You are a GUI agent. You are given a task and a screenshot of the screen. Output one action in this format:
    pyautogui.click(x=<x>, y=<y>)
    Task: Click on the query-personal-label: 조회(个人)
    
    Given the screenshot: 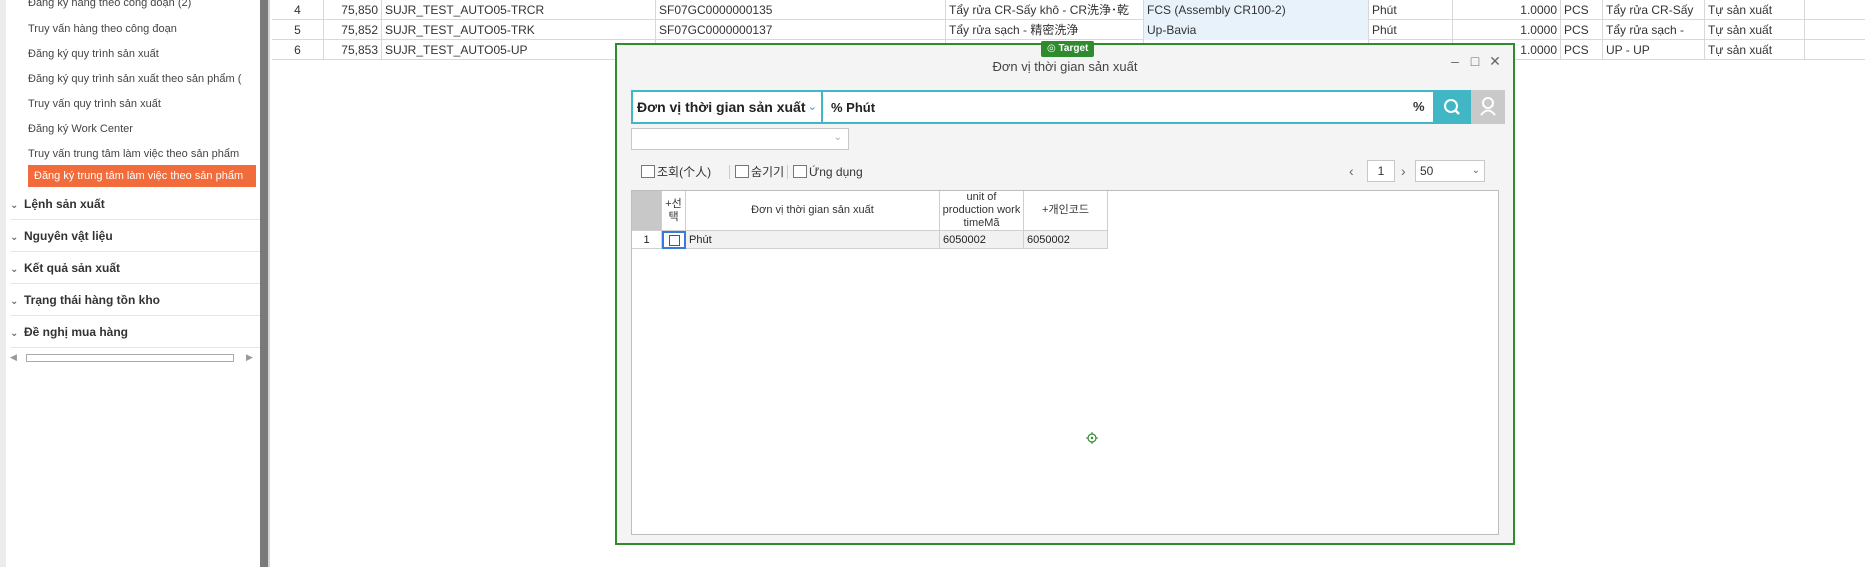 What is the action you would take?
    pyautogui.click(x=684, y=172)
    